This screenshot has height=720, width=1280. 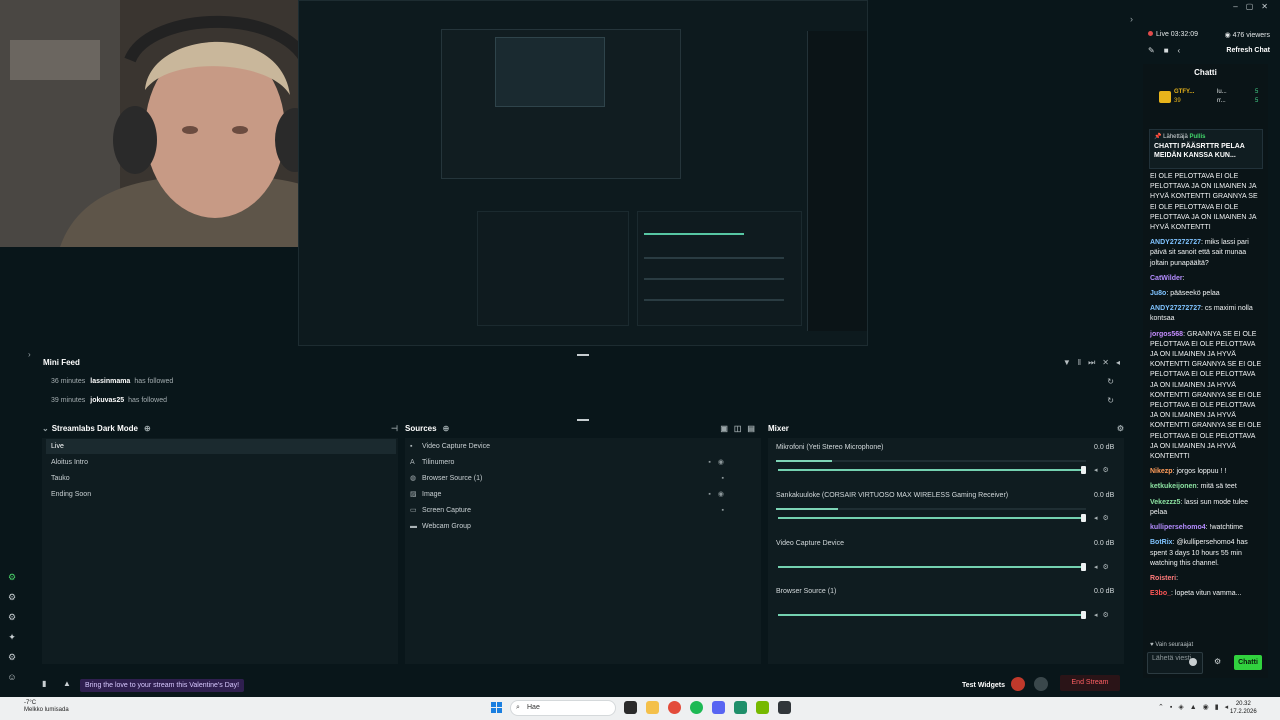 What do you see at coordinates (652, 707) in the screenshot?
I see `file-explorer-icon` at bounding box center [652, 707].